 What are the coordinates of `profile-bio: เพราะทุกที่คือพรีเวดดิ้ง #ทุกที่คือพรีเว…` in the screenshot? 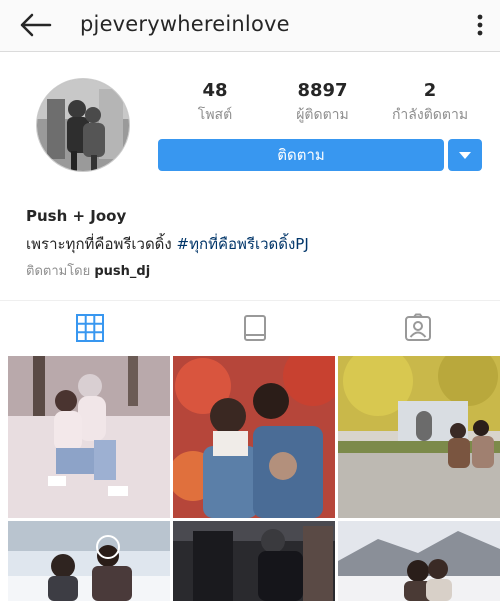 It's located at (167, 244).